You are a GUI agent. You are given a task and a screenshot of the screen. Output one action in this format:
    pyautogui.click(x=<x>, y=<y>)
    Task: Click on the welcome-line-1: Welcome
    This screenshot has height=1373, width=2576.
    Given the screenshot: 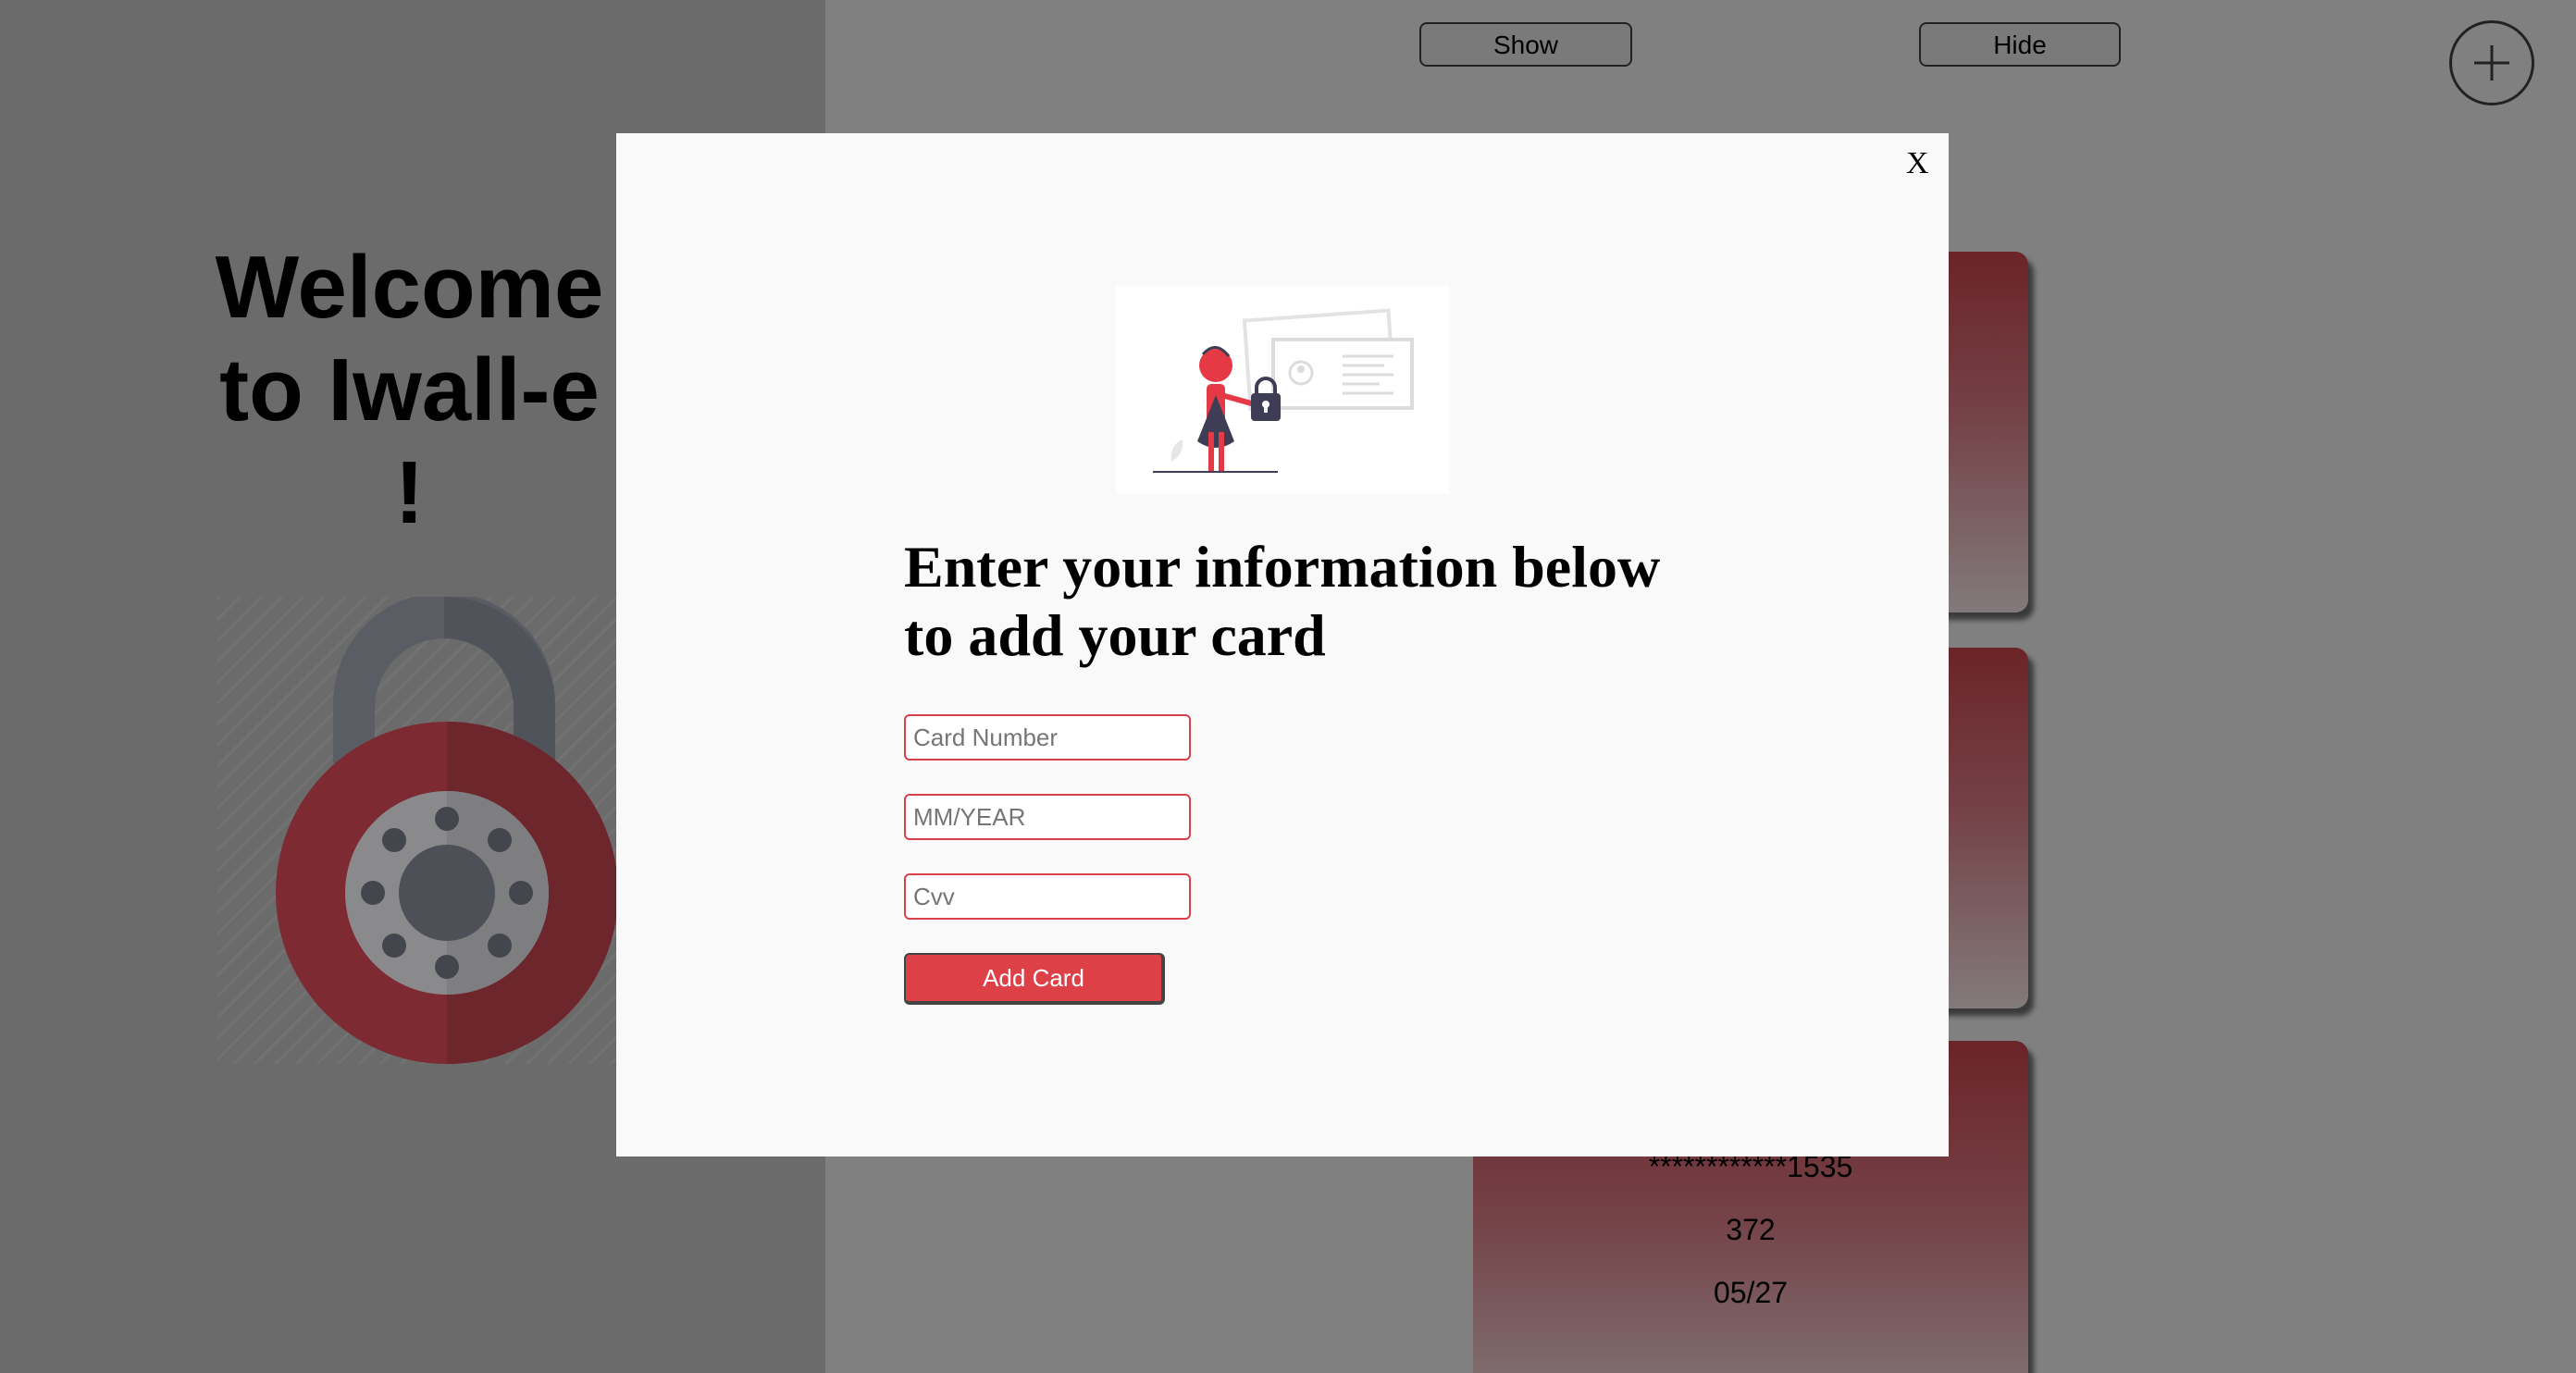 What is the action you would take?
    pyautogui.click(x=410, y=287)
    